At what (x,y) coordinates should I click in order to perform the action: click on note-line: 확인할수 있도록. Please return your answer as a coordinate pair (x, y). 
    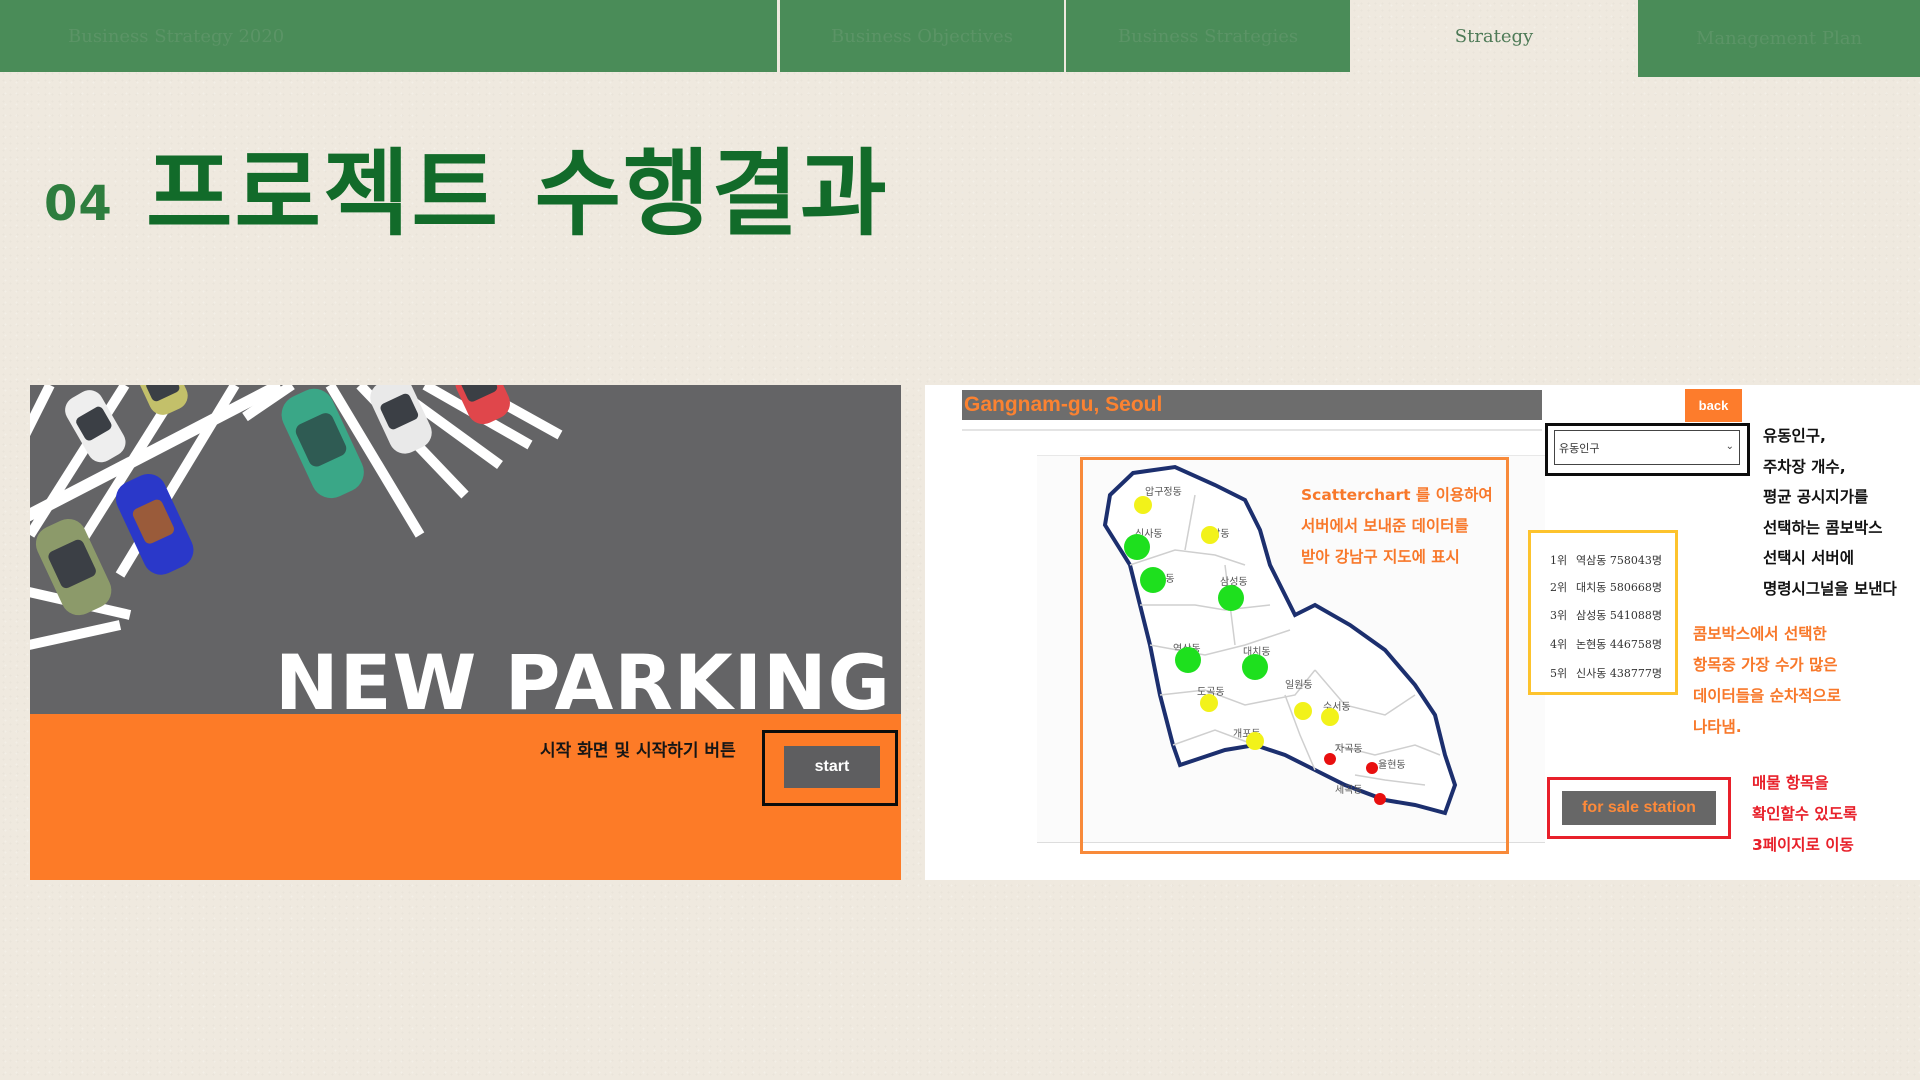
    Looking at the image, I should click on (1805, 814).